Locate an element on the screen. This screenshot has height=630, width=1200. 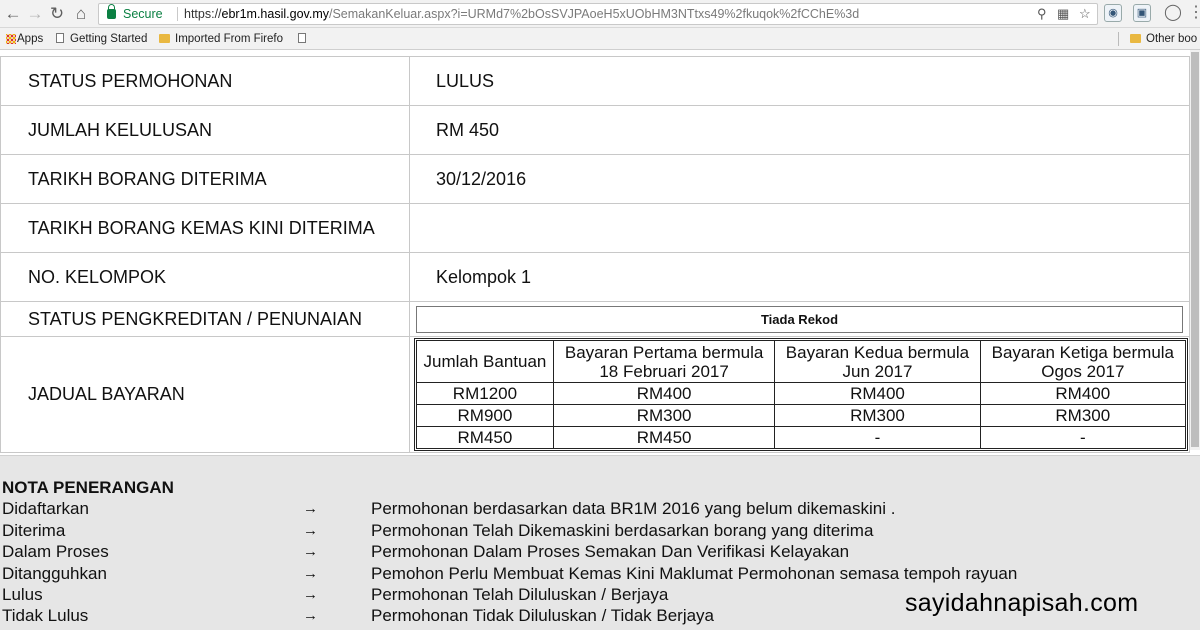
bookmark-other-label: Other boo is located at coordinates (1172, 39).